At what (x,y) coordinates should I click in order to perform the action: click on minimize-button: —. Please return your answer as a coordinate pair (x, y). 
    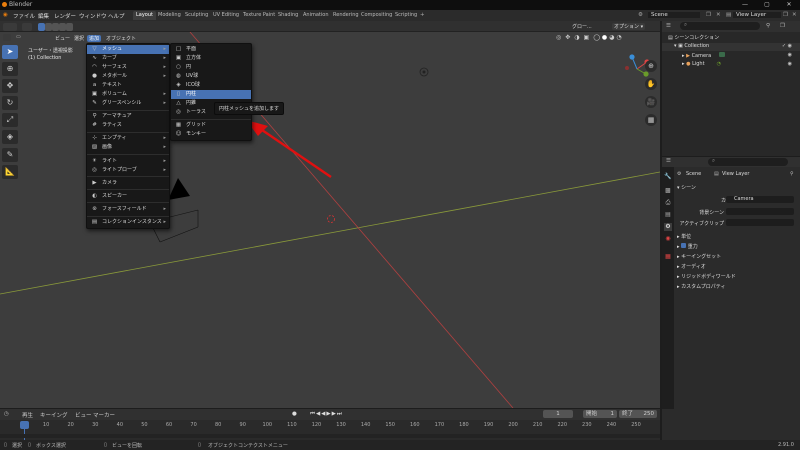
    Looking at the image, I should click on (745, 5).